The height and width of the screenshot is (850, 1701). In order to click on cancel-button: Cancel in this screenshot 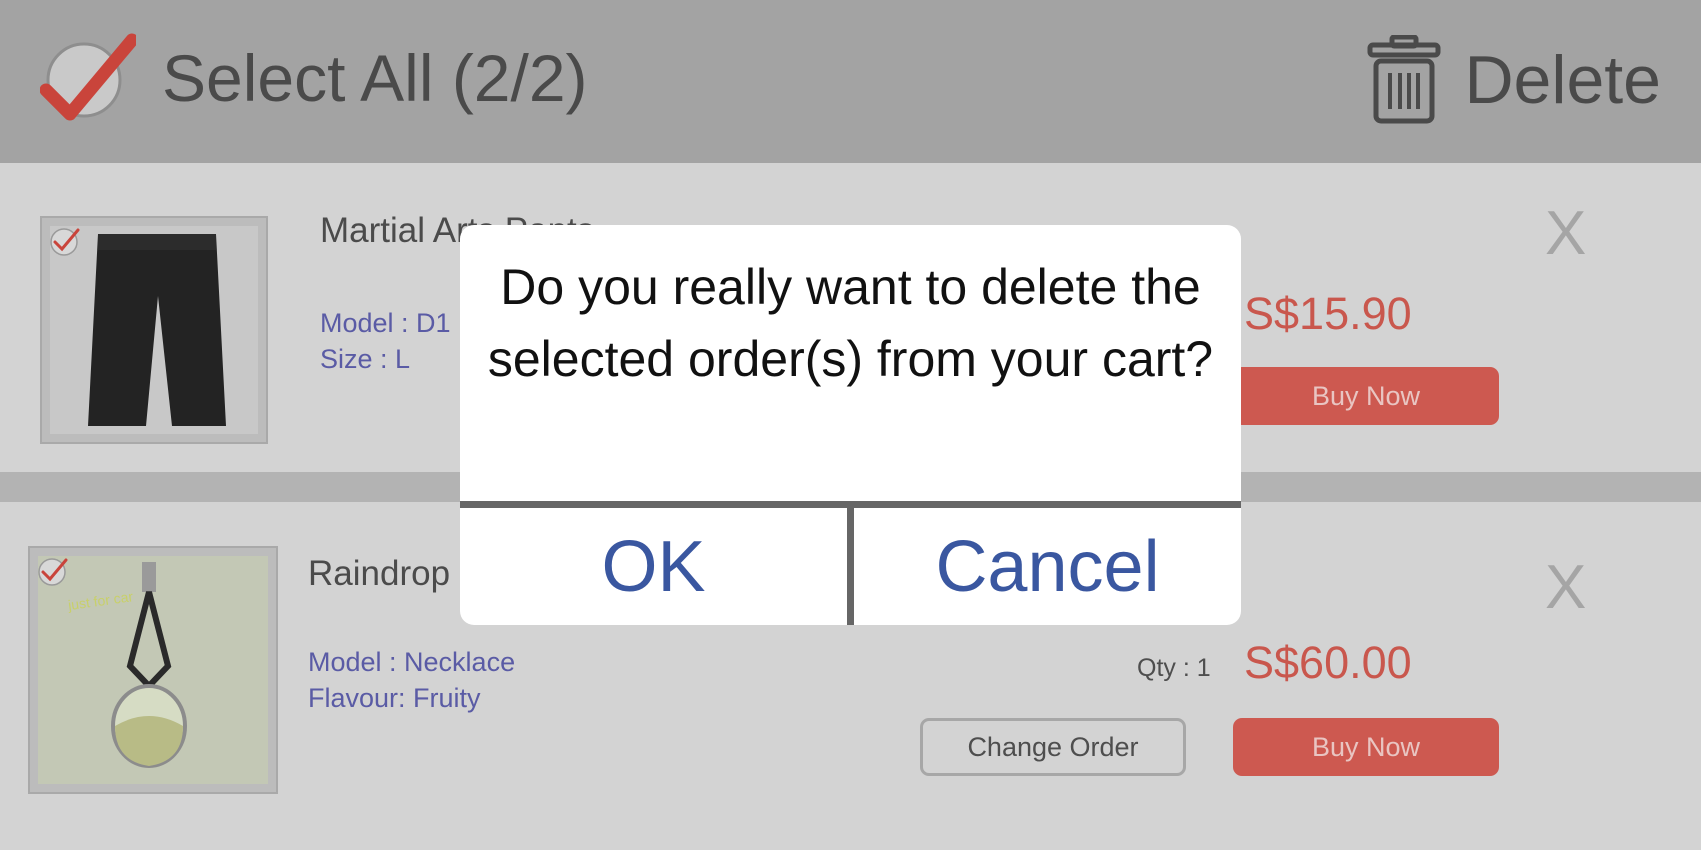, I will do `click(1047, 566)`.